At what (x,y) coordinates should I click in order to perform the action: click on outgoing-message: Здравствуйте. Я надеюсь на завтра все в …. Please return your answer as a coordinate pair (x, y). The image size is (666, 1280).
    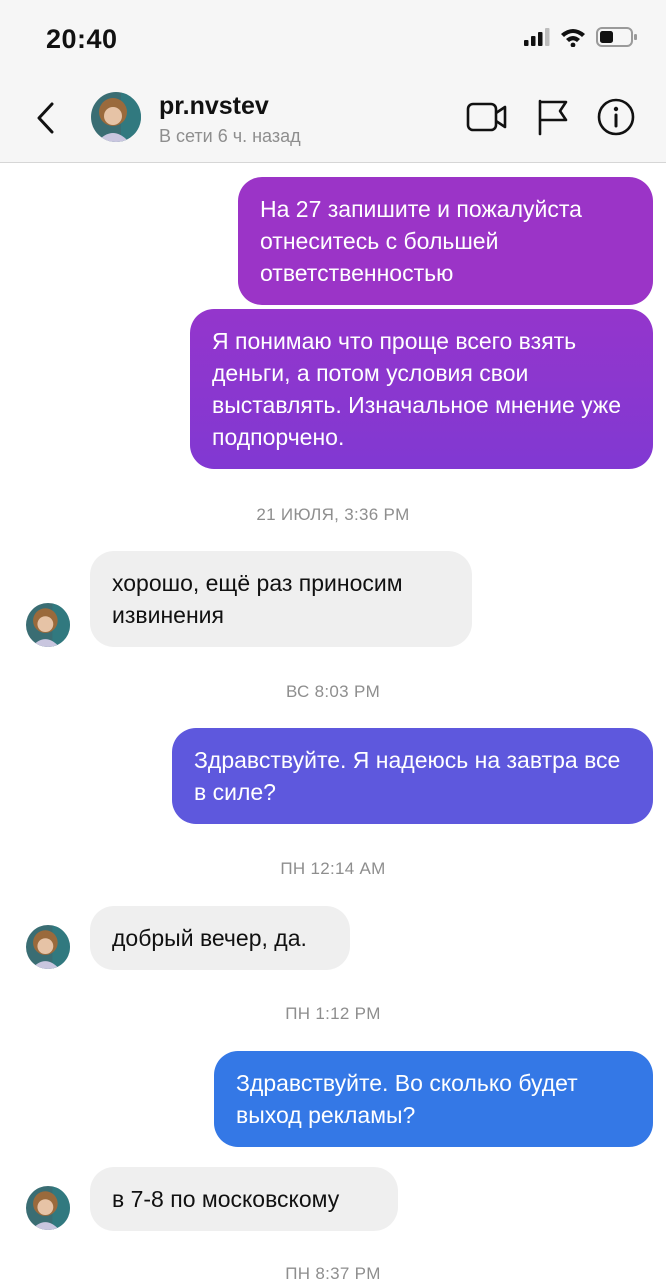
    Looking at the image, I should click on (412, 776).